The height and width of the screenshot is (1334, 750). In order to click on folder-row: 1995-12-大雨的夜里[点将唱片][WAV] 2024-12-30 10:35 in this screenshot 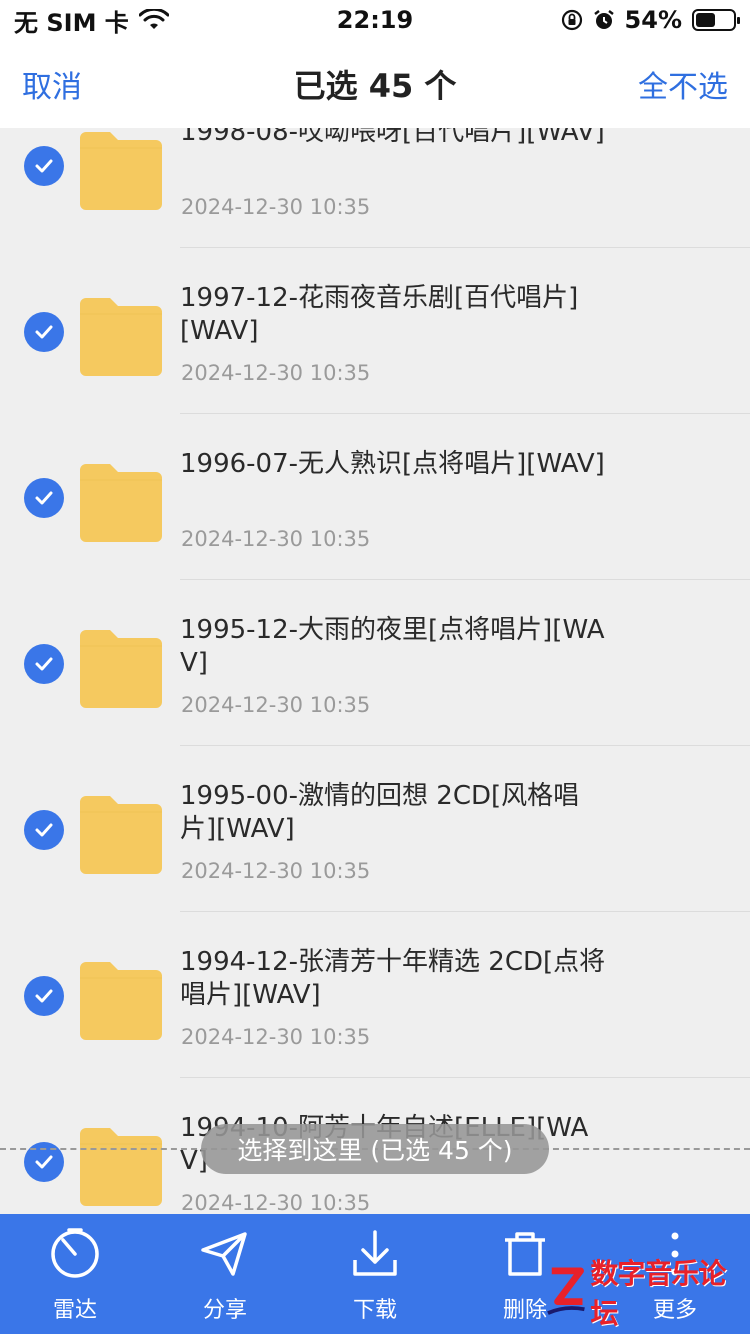, I will do `click(375, 663)`.